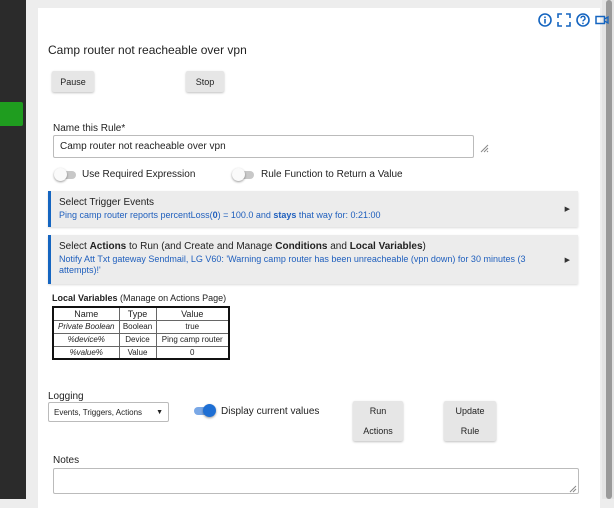  What do you see at coordinates (13, 249) in the screenshot?
I see `sidebar-dark` at bounding box center [13, 249].